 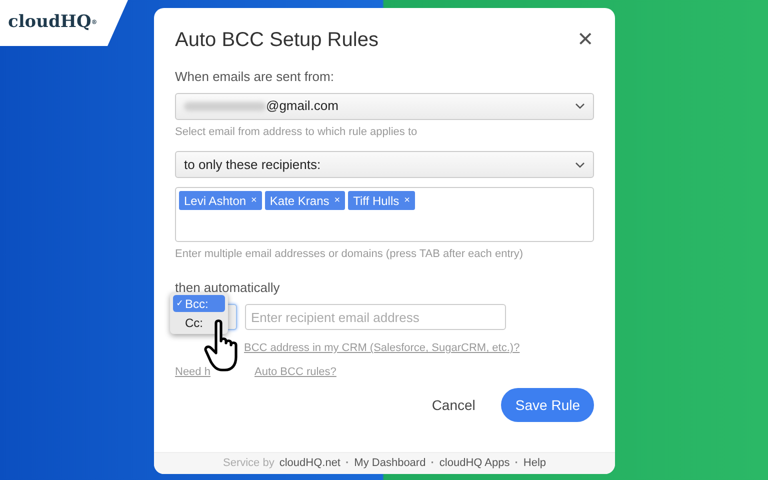 I want to click on tag-label: Kate Krans, so click(x=300, y=201).